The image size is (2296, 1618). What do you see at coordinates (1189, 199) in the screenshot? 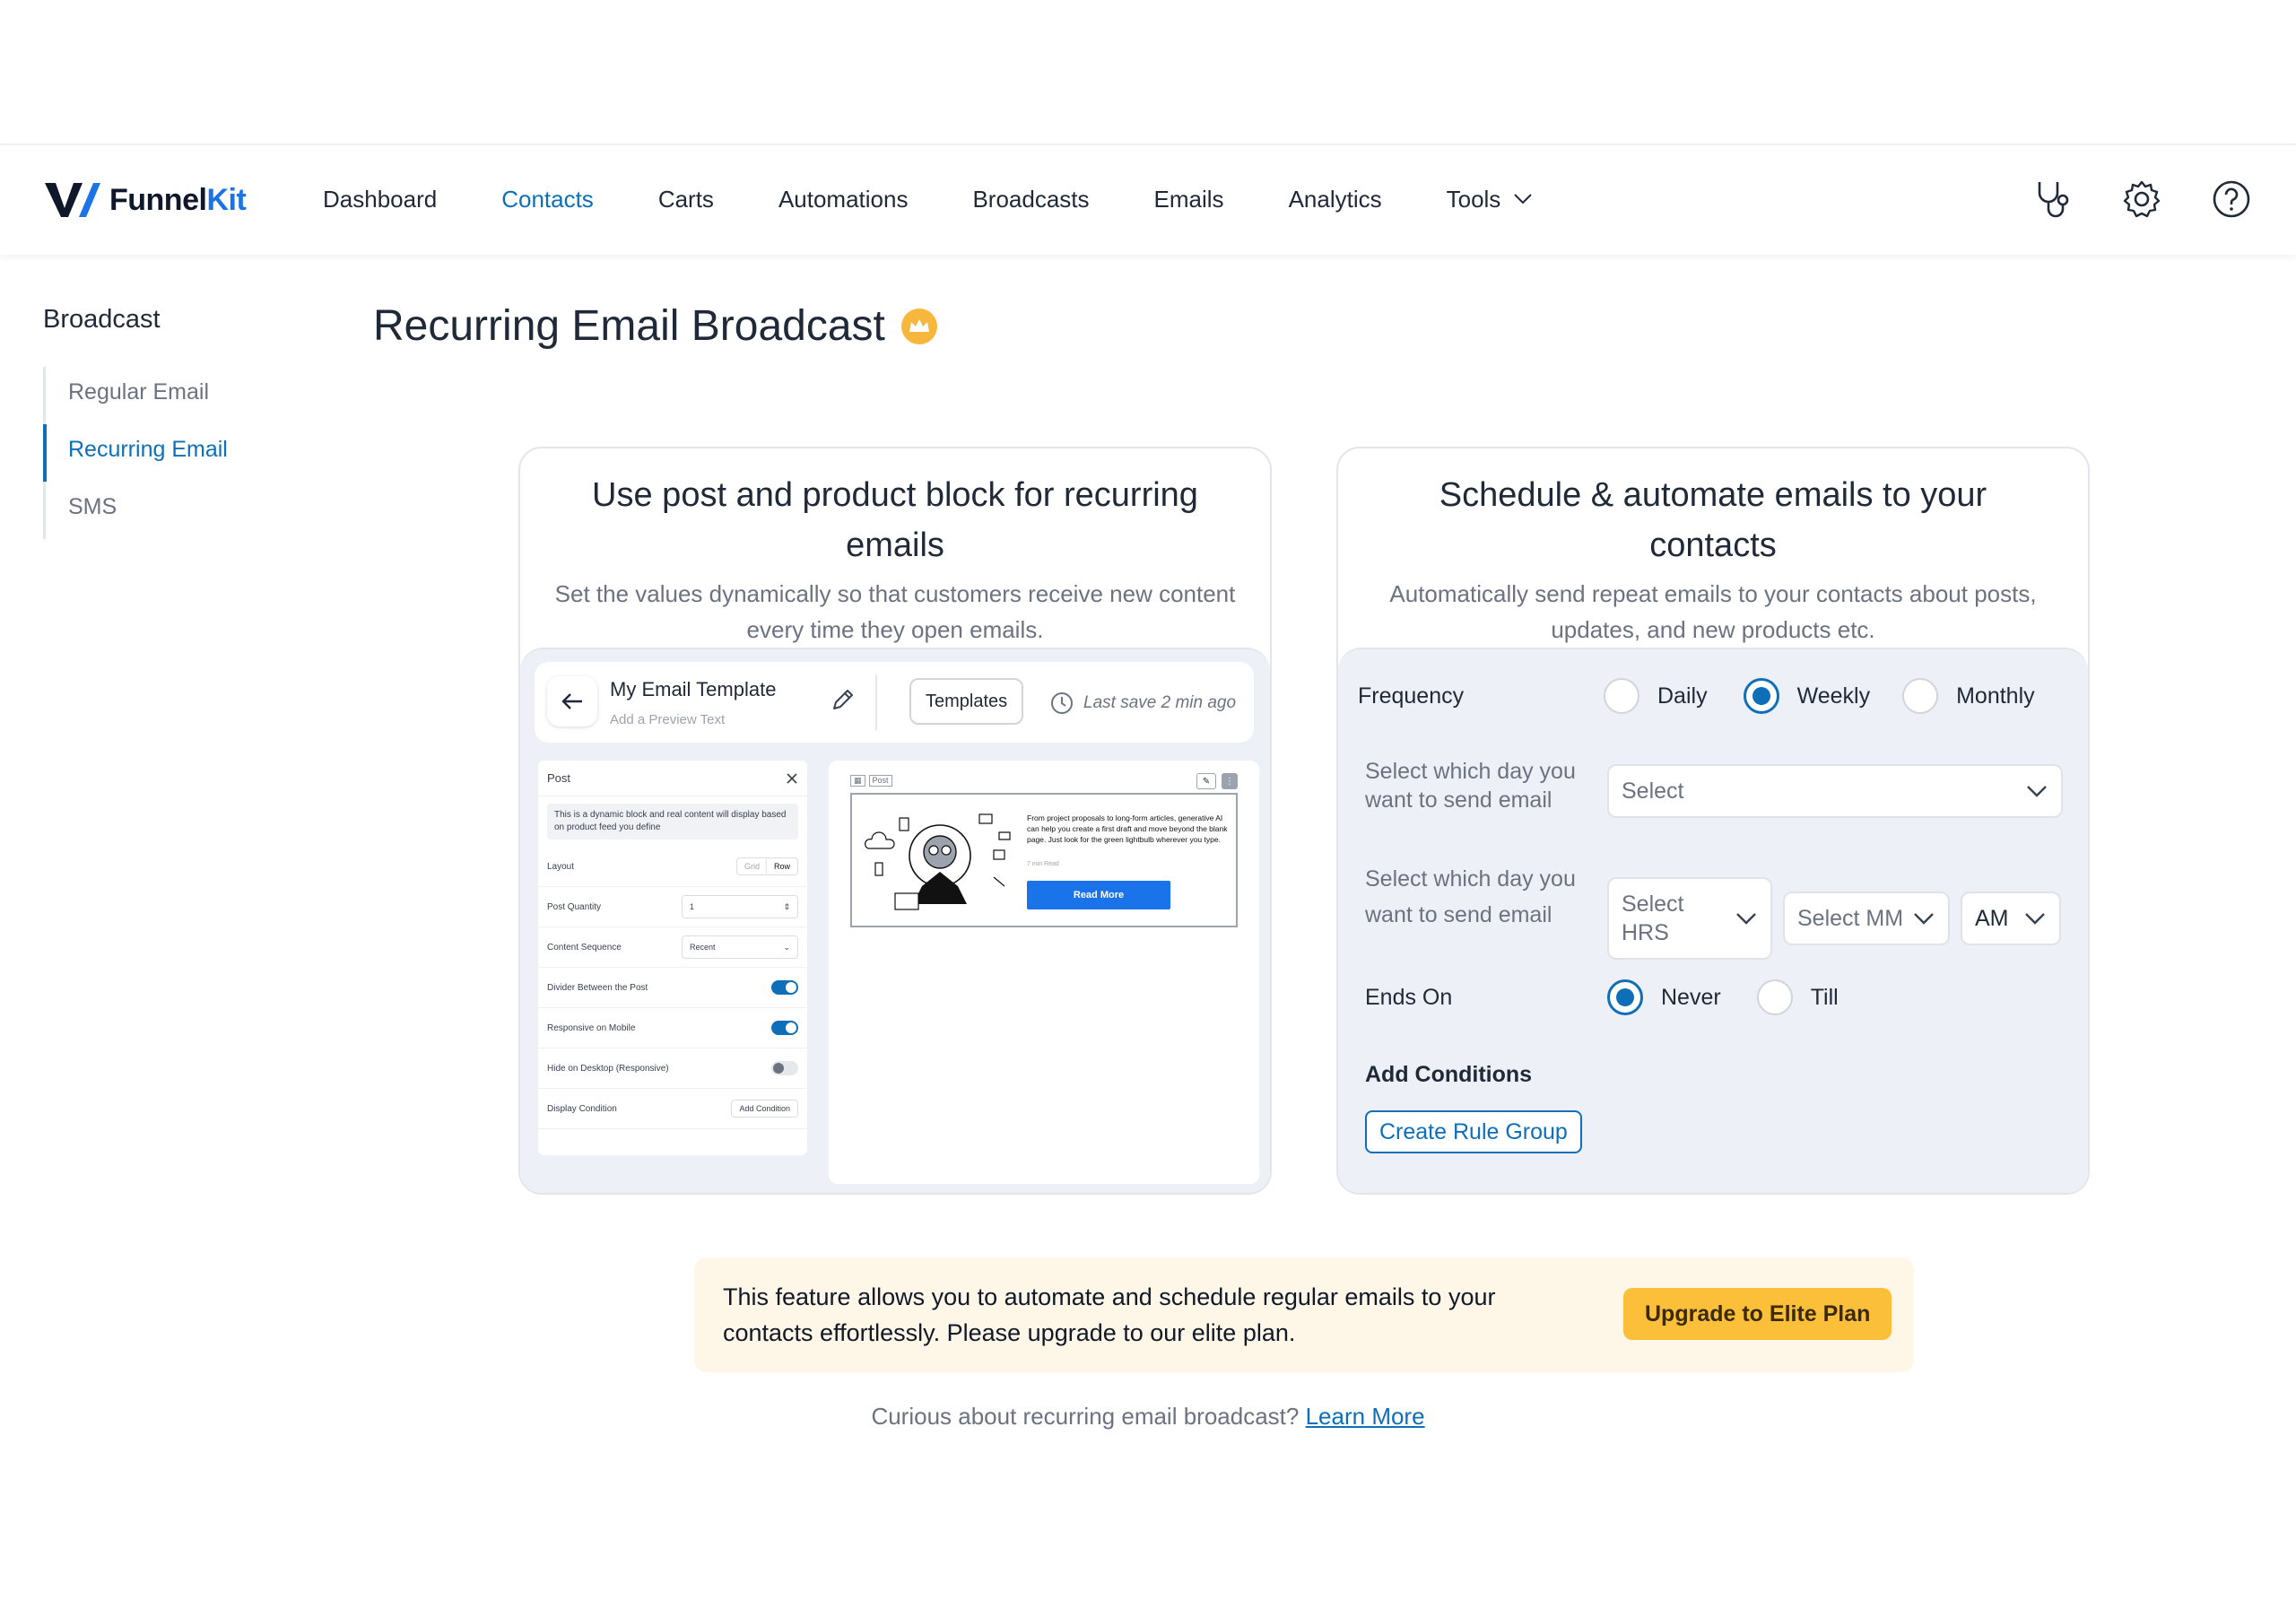
I see `nav-emails: Emails` at bounding box center [1189, 199].